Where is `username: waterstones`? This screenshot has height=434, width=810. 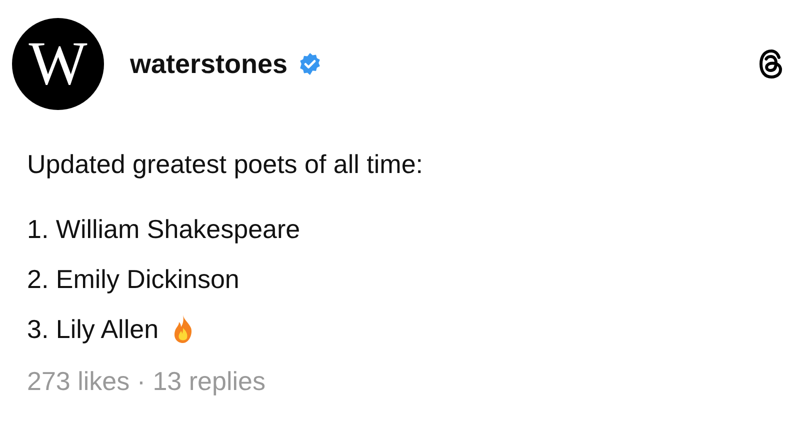 username: waterstones is located at coordinates (209, 64).